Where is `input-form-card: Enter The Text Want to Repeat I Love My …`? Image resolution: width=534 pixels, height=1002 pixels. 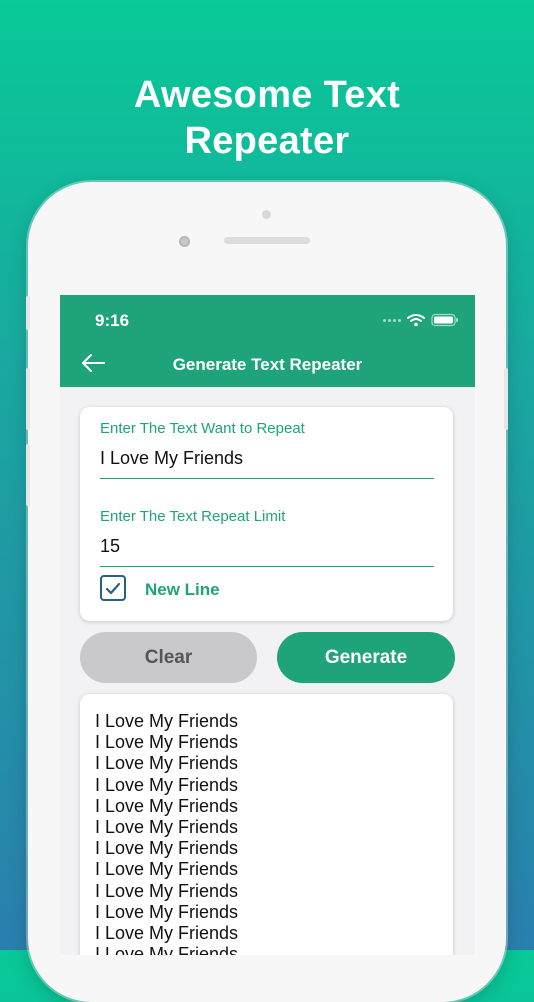
input-form-card: Enter The Text Want to Repeat I Love My … is located at coordinates (266, 514).